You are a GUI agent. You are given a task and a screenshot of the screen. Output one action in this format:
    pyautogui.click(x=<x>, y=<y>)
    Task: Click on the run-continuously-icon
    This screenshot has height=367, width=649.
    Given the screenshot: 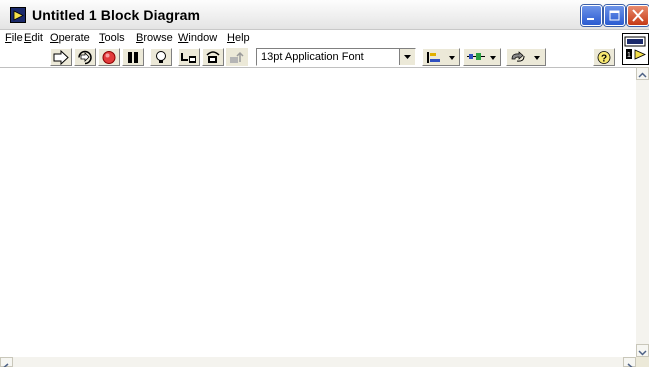 What is the action you would take?
    pyautogui.click(x=85, y=57)
    